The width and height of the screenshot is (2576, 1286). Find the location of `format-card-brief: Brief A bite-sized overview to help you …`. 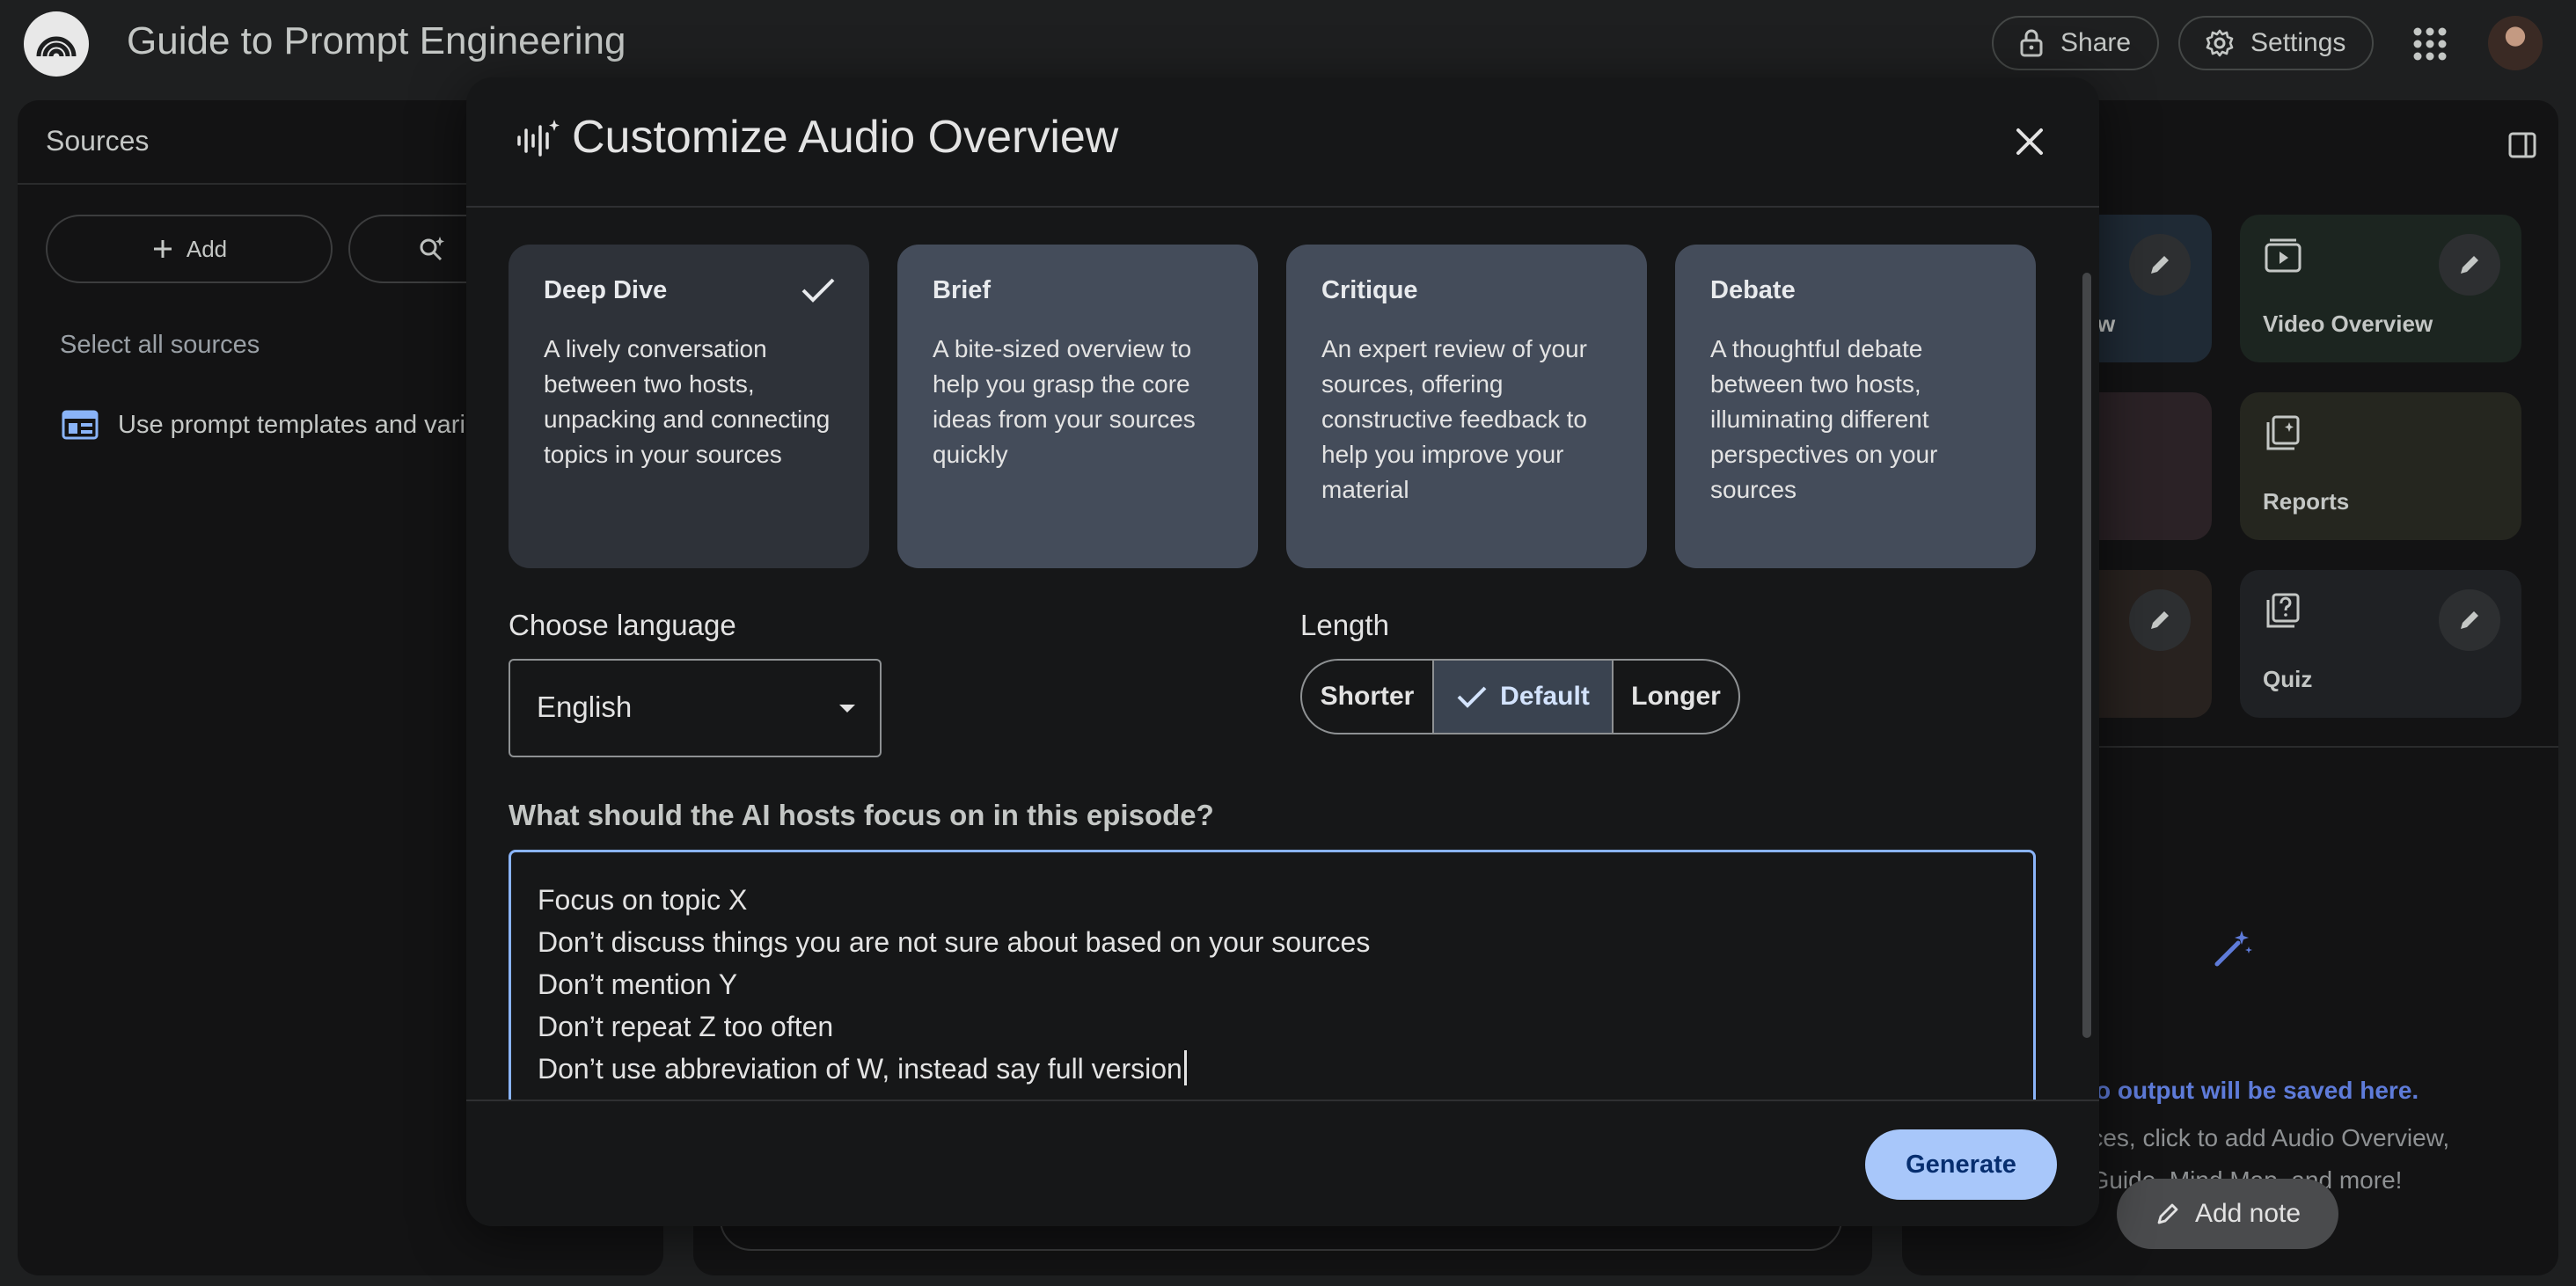

format-card-brief: Brief A bite-sized overview to help you … is located at coordinates (1077, 406).